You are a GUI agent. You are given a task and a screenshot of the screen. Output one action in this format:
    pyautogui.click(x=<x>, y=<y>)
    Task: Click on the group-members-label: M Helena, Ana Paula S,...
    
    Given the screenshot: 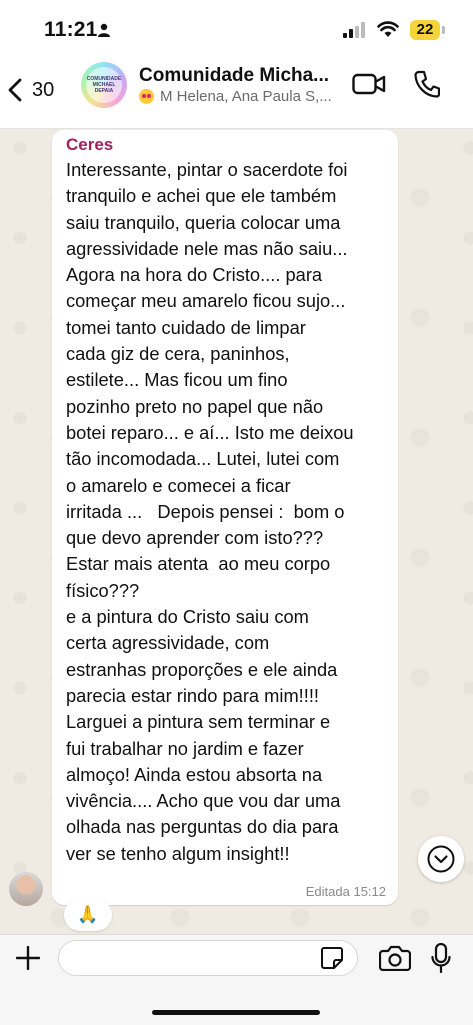 What is the action you would take?
    pyautogui.click(x=246, y=96)
    